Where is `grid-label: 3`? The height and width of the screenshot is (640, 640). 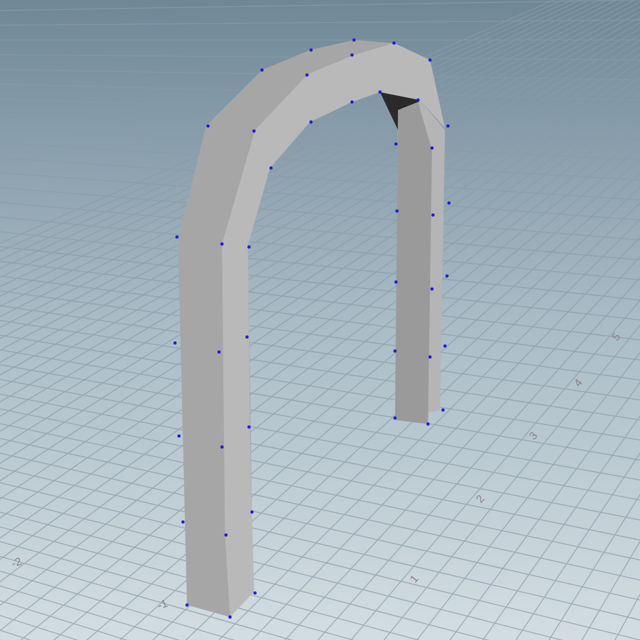
grid-label: 3 is located at coordinates (534, 436).